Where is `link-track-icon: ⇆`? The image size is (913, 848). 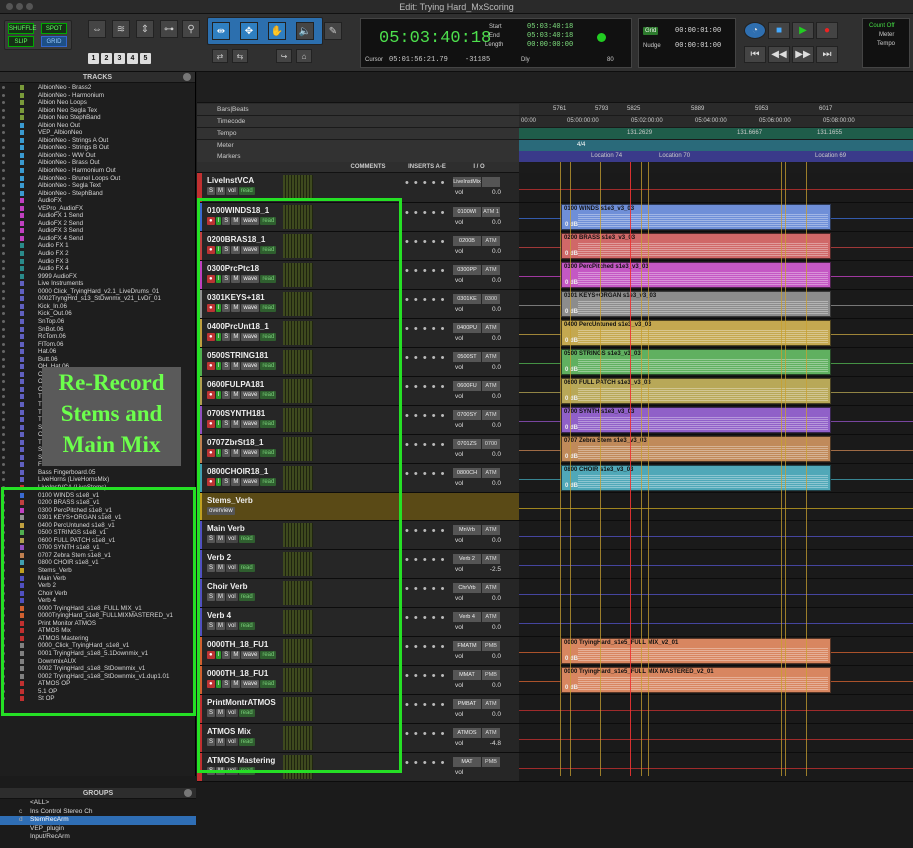 link-track-icon: ⇆ is located at coordinates (240, 56).